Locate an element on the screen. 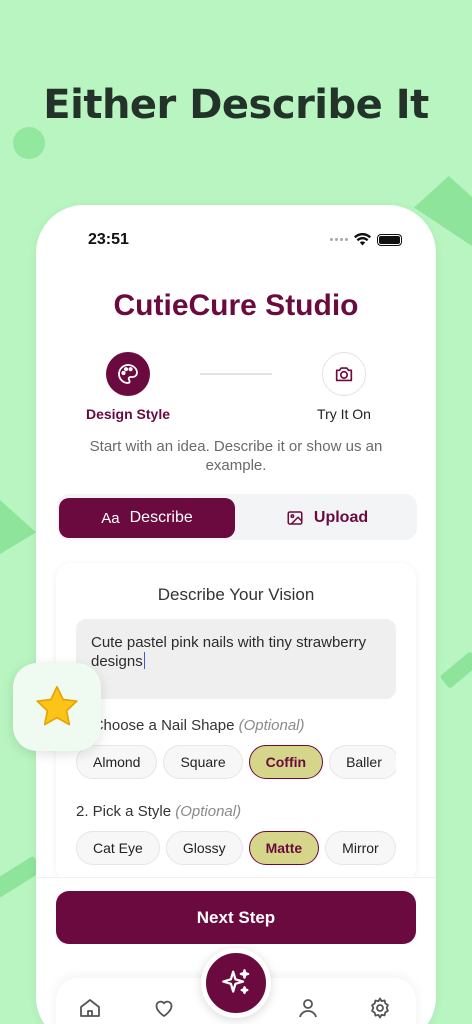  tab-upload: Upload is located at coordinates (327, 518).